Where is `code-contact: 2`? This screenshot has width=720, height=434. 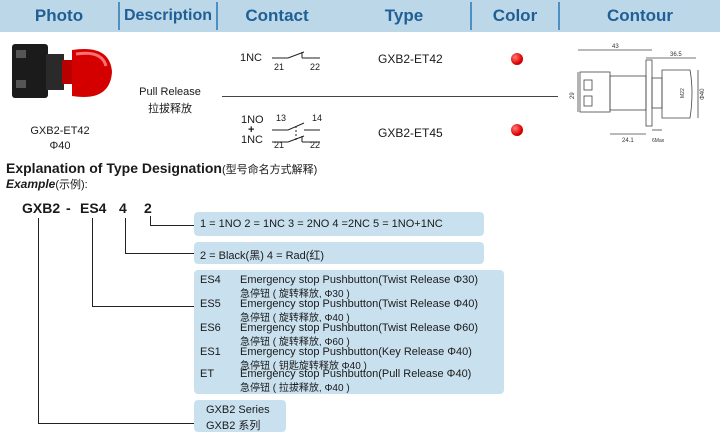 code-contact: 2 is located at coordinates (148, 208).